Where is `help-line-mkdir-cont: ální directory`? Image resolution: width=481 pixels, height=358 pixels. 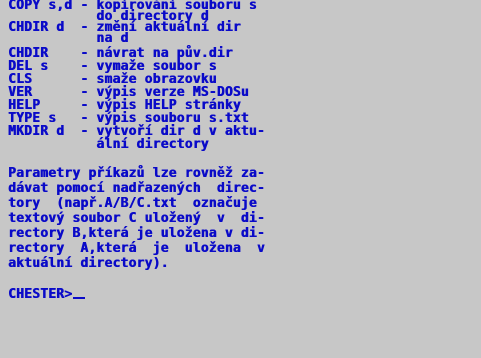 help-line-mkdir-cont: ální directory is located at coordinates (108, 144).